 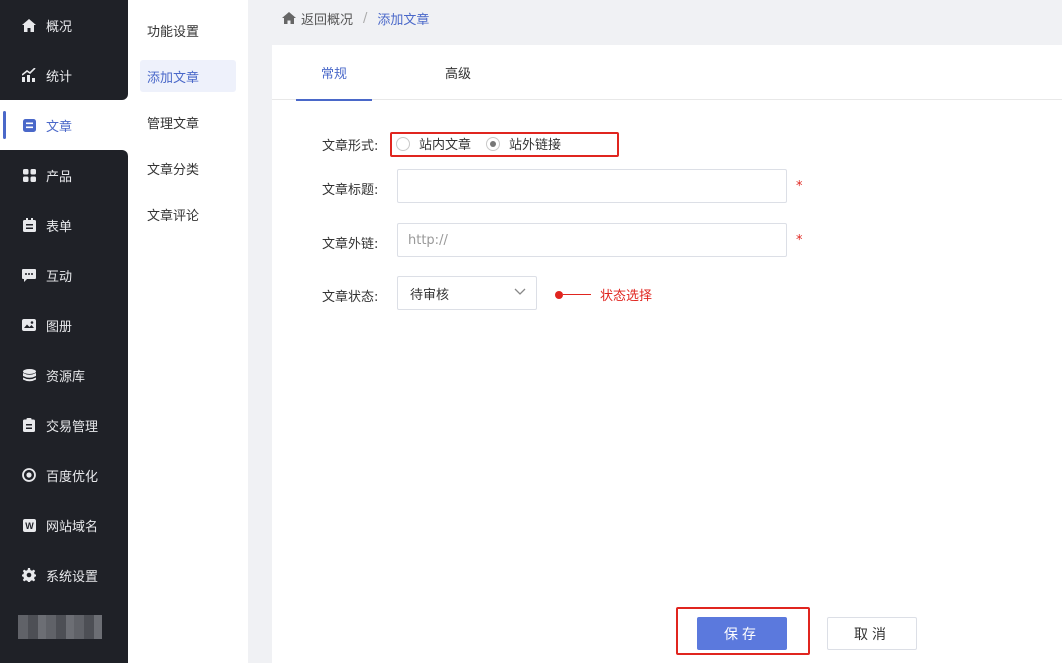 I want to click on breadcrumb: 返回概况 / 添加文章, so click(x=655, y=18).